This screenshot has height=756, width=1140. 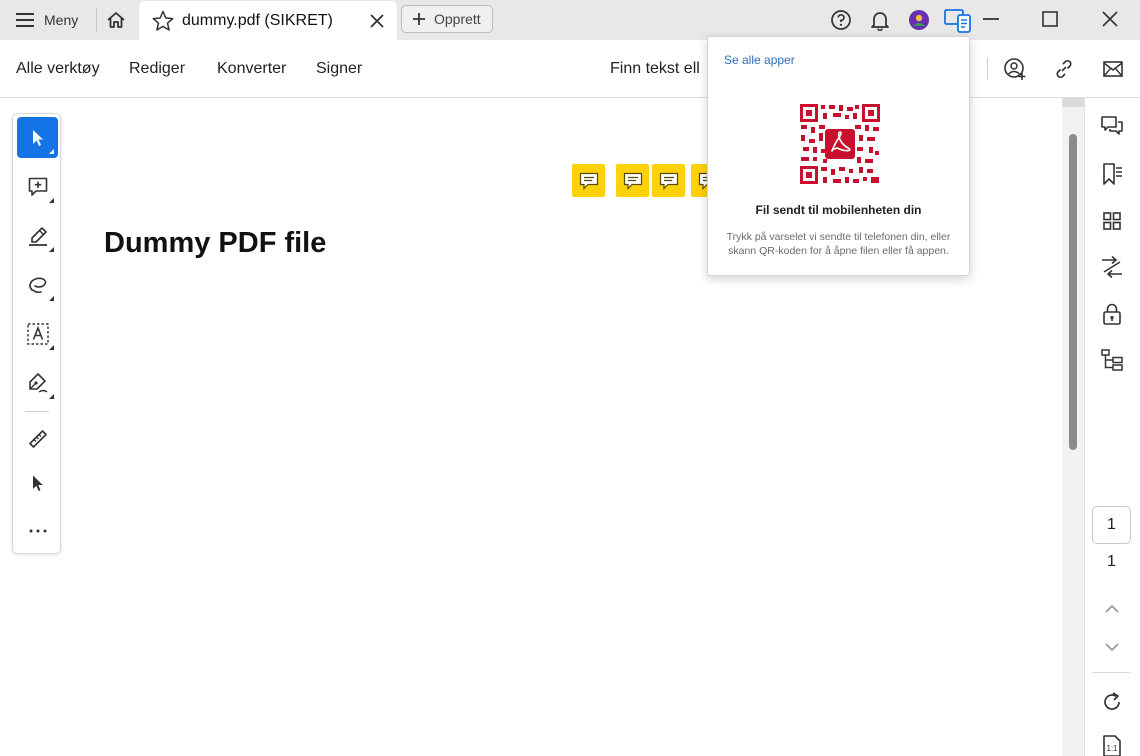 I want to click on thumbnails-panel-button, so click(x=1112, y=221).